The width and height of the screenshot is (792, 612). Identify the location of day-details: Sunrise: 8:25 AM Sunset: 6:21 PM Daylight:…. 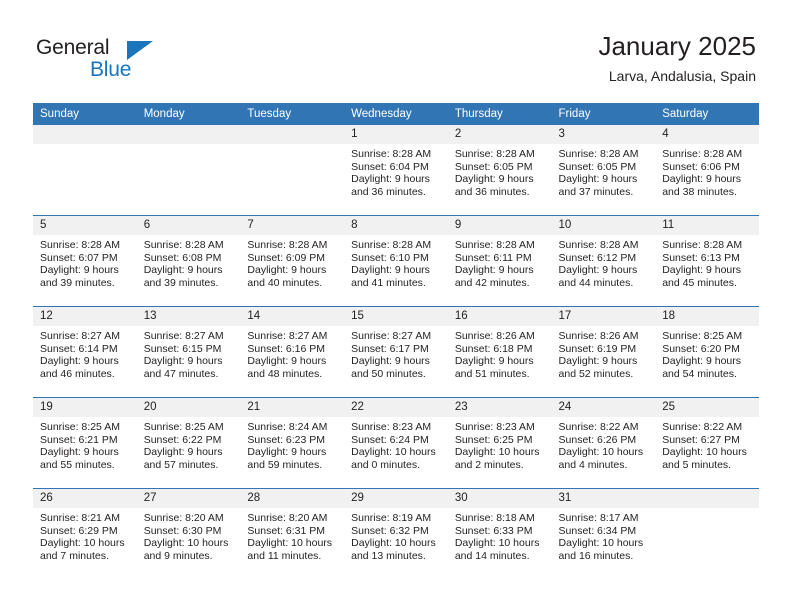
(85, 444).